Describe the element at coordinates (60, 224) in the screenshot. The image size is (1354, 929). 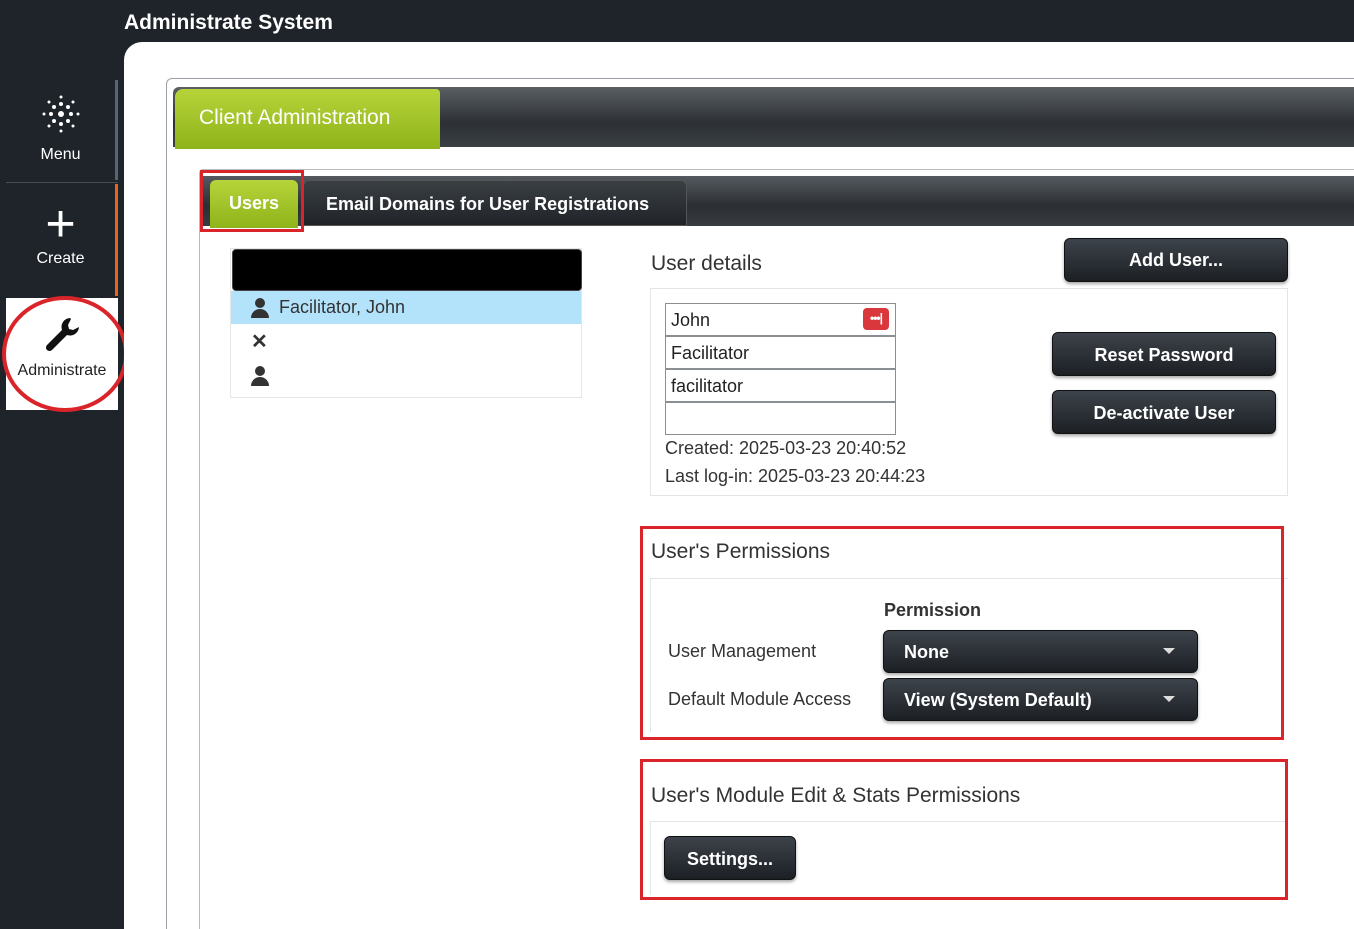
I see `plus-icon: +` at that location.